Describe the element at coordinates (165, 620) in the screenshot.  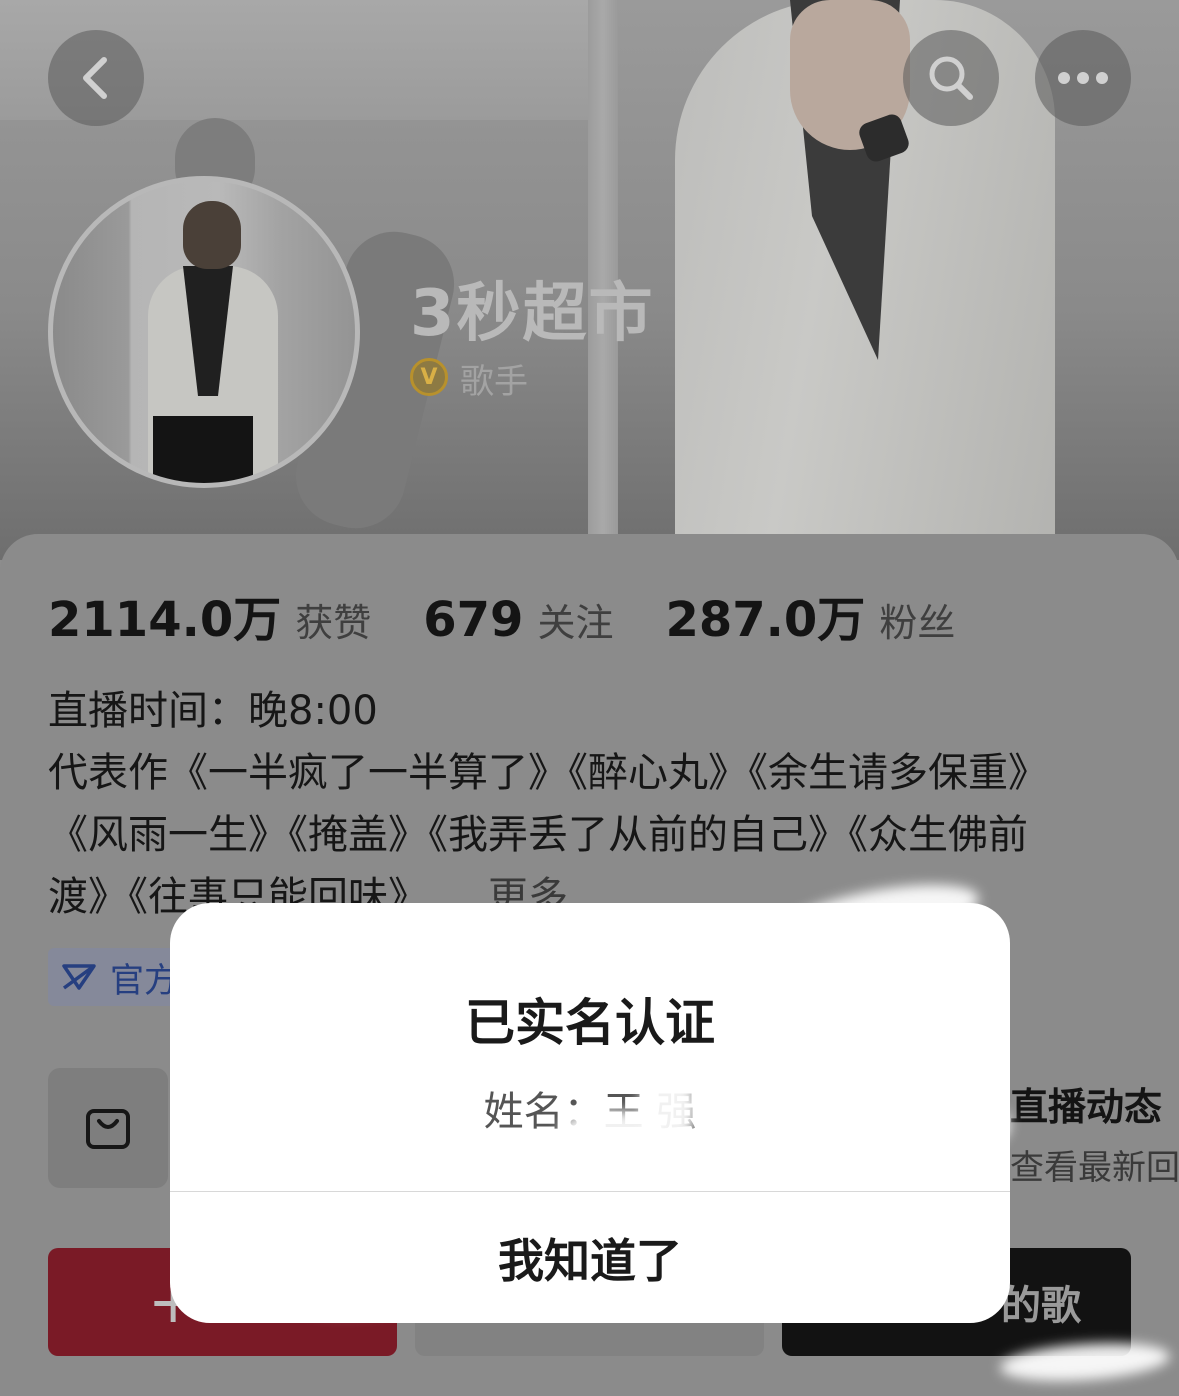
I see `likes-count: 2114.0万` at that location.